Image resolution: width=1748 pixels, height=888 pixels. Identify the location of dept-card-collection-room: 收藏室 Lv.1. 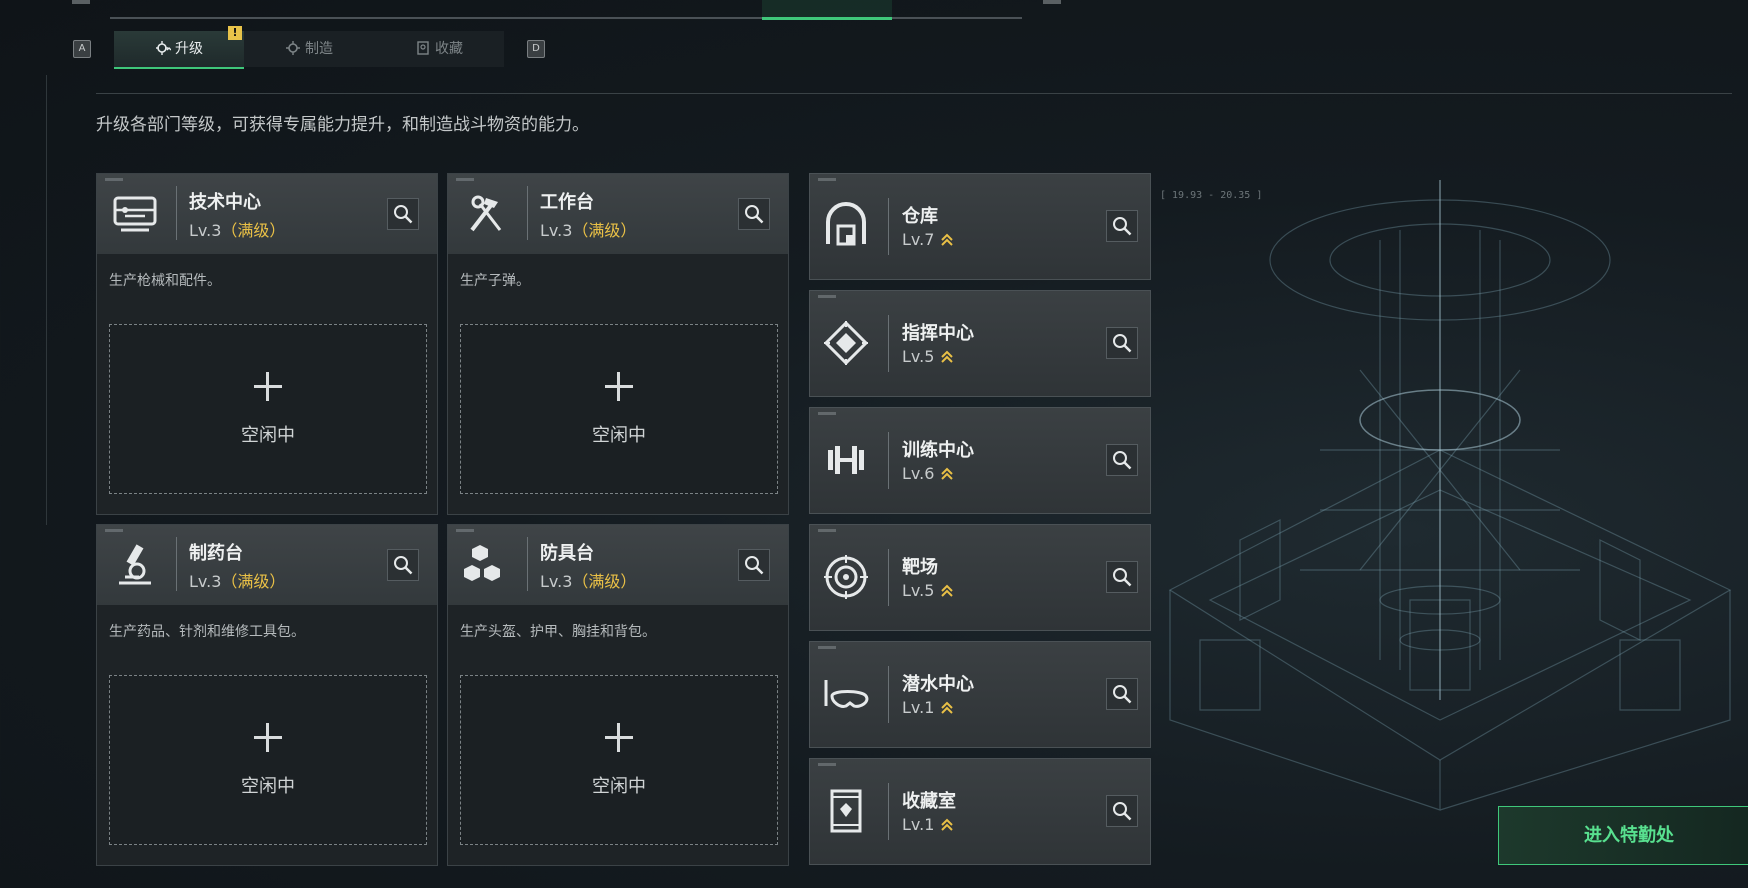
(980, 811).